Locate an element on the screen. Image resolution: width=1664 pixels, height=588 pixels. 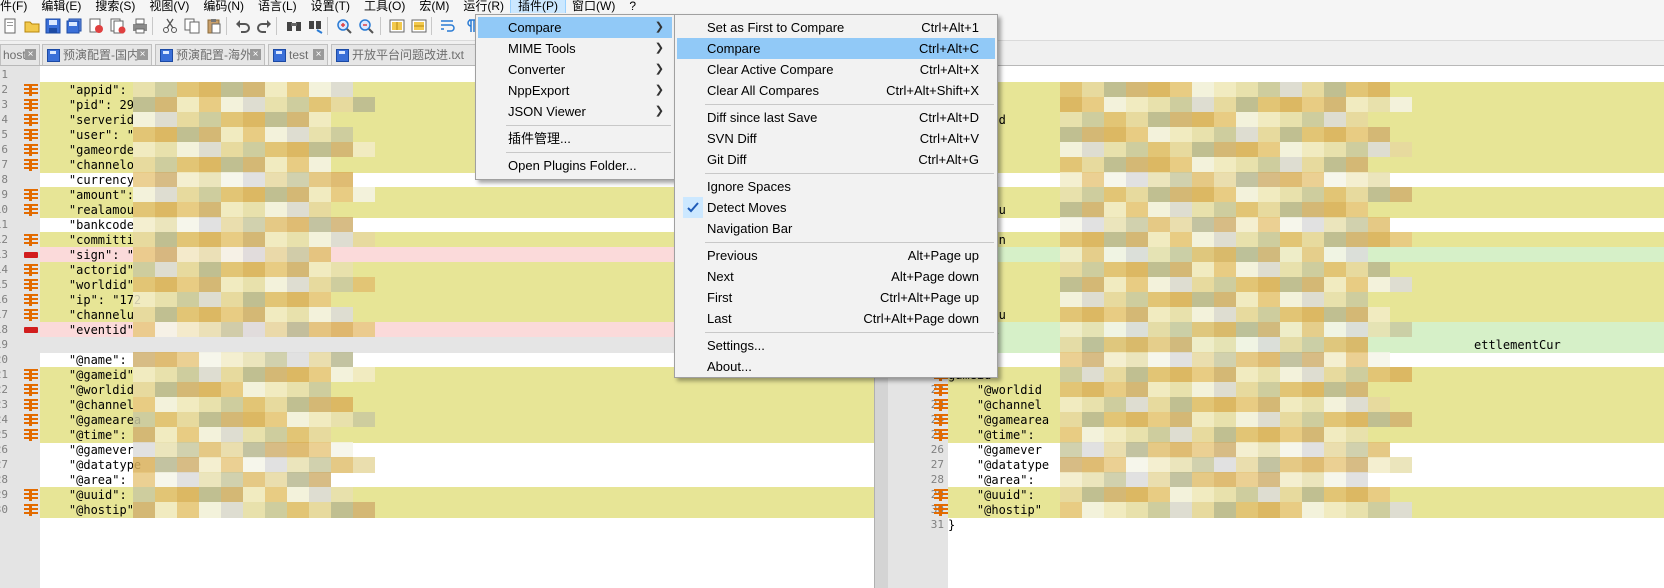
menubar-item: 件(F) is located at coordinates (17, 6).